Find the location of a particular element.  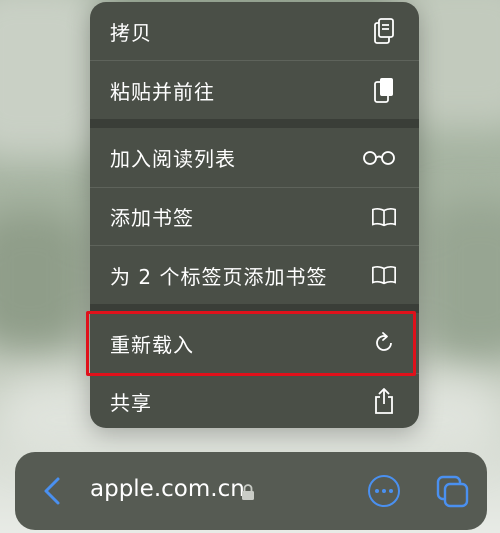

more-options-icon is located at coordinates (384, 491).